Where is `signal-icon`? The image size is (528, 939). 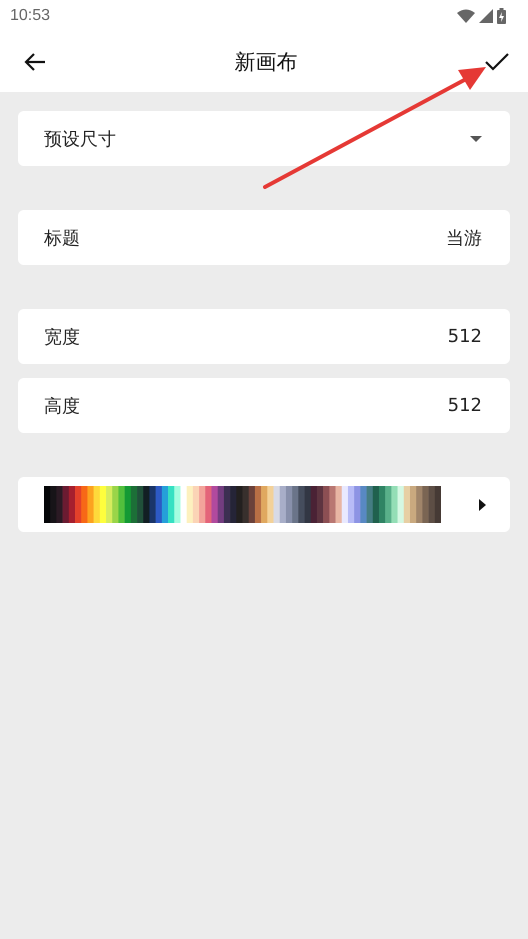 signal-icon is located at coordinates (486, 16).